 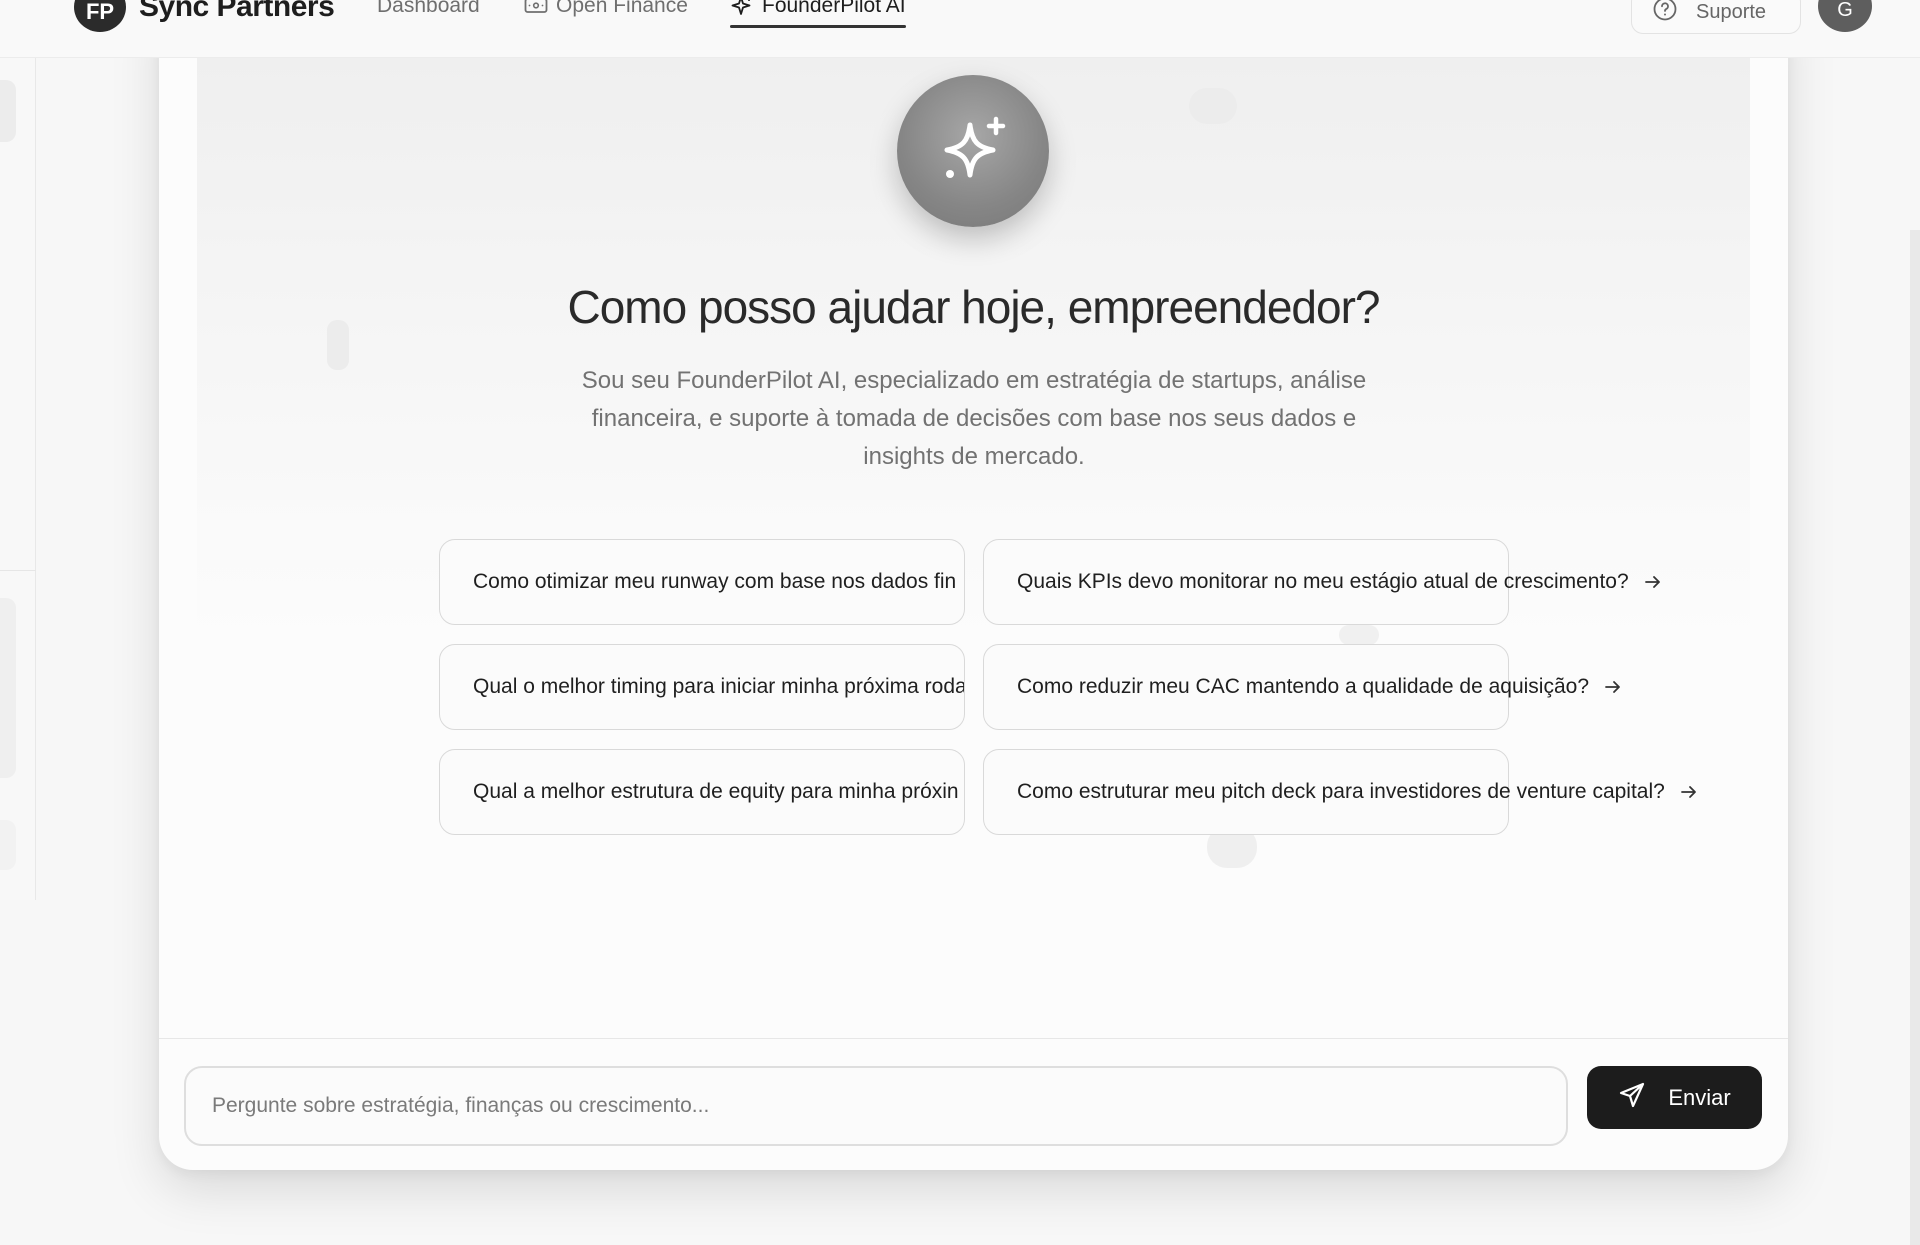 I want to click on sidebar-handle, so click(x=8, y=111).